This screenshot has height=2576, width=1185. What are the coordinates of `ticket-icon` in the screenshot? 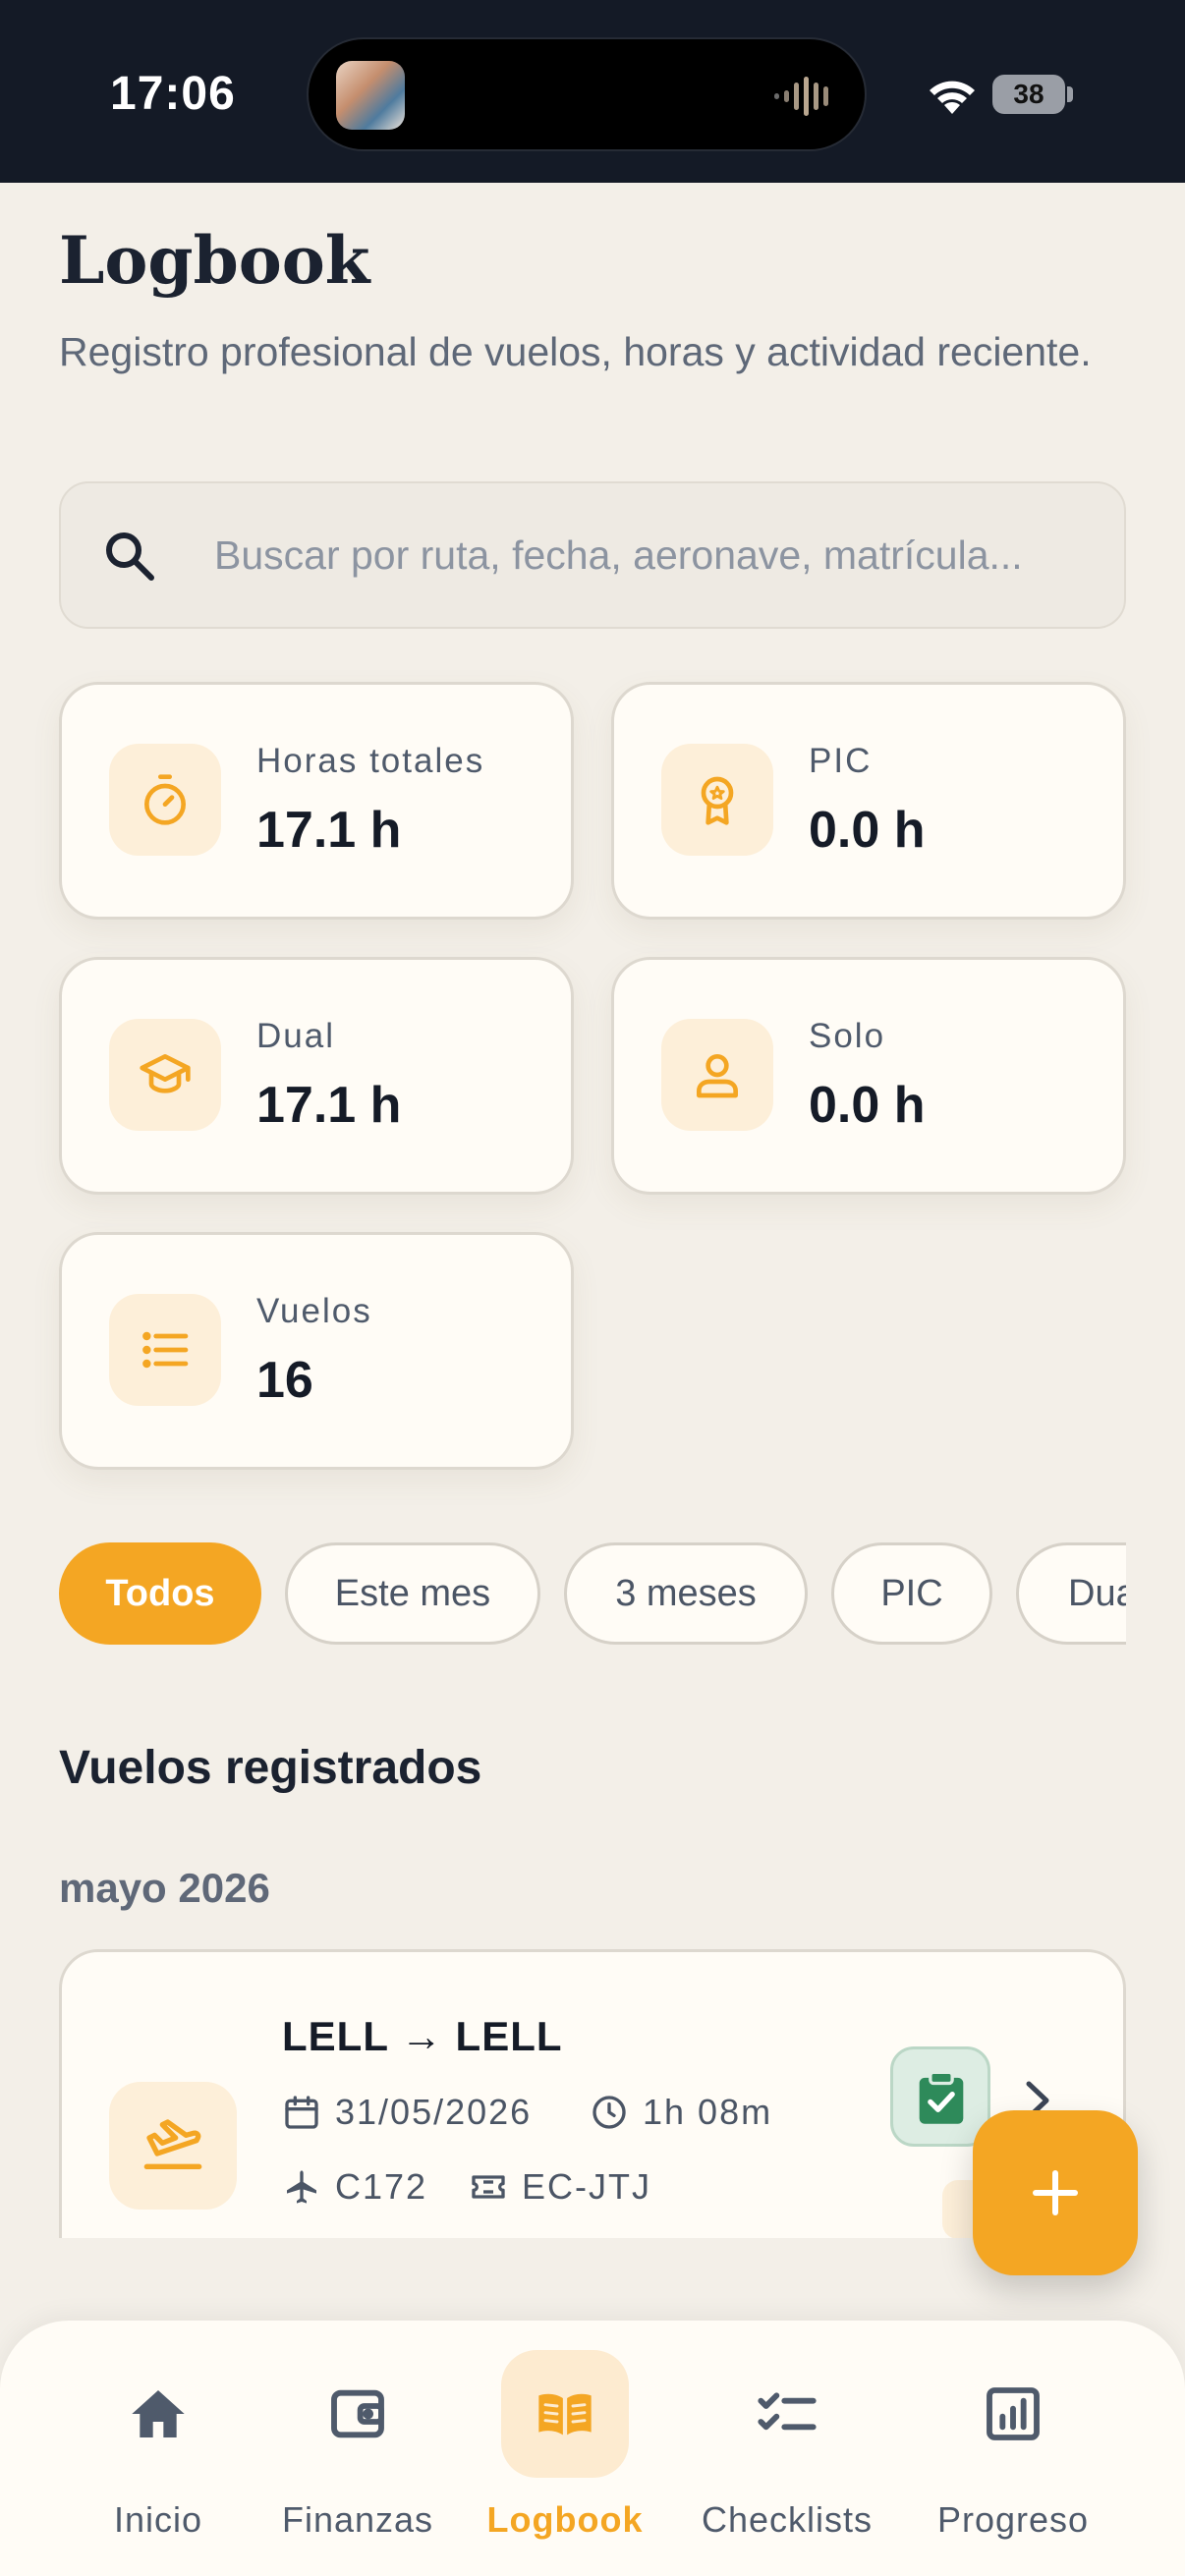 It's located at (489, 2187).